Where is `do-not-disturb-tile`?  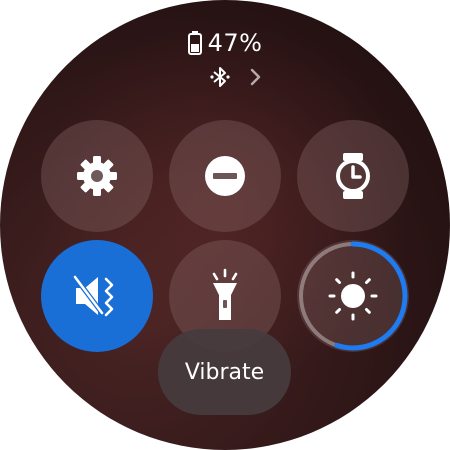
do-not-disturb-tile is located at coordinates (225, 176).